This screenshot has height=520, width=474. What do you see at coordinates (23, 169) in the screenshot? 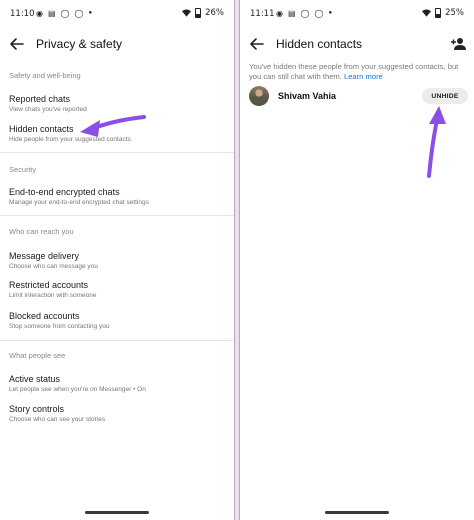
I see `section-header-security: Security` at bounding box center [23, 169].